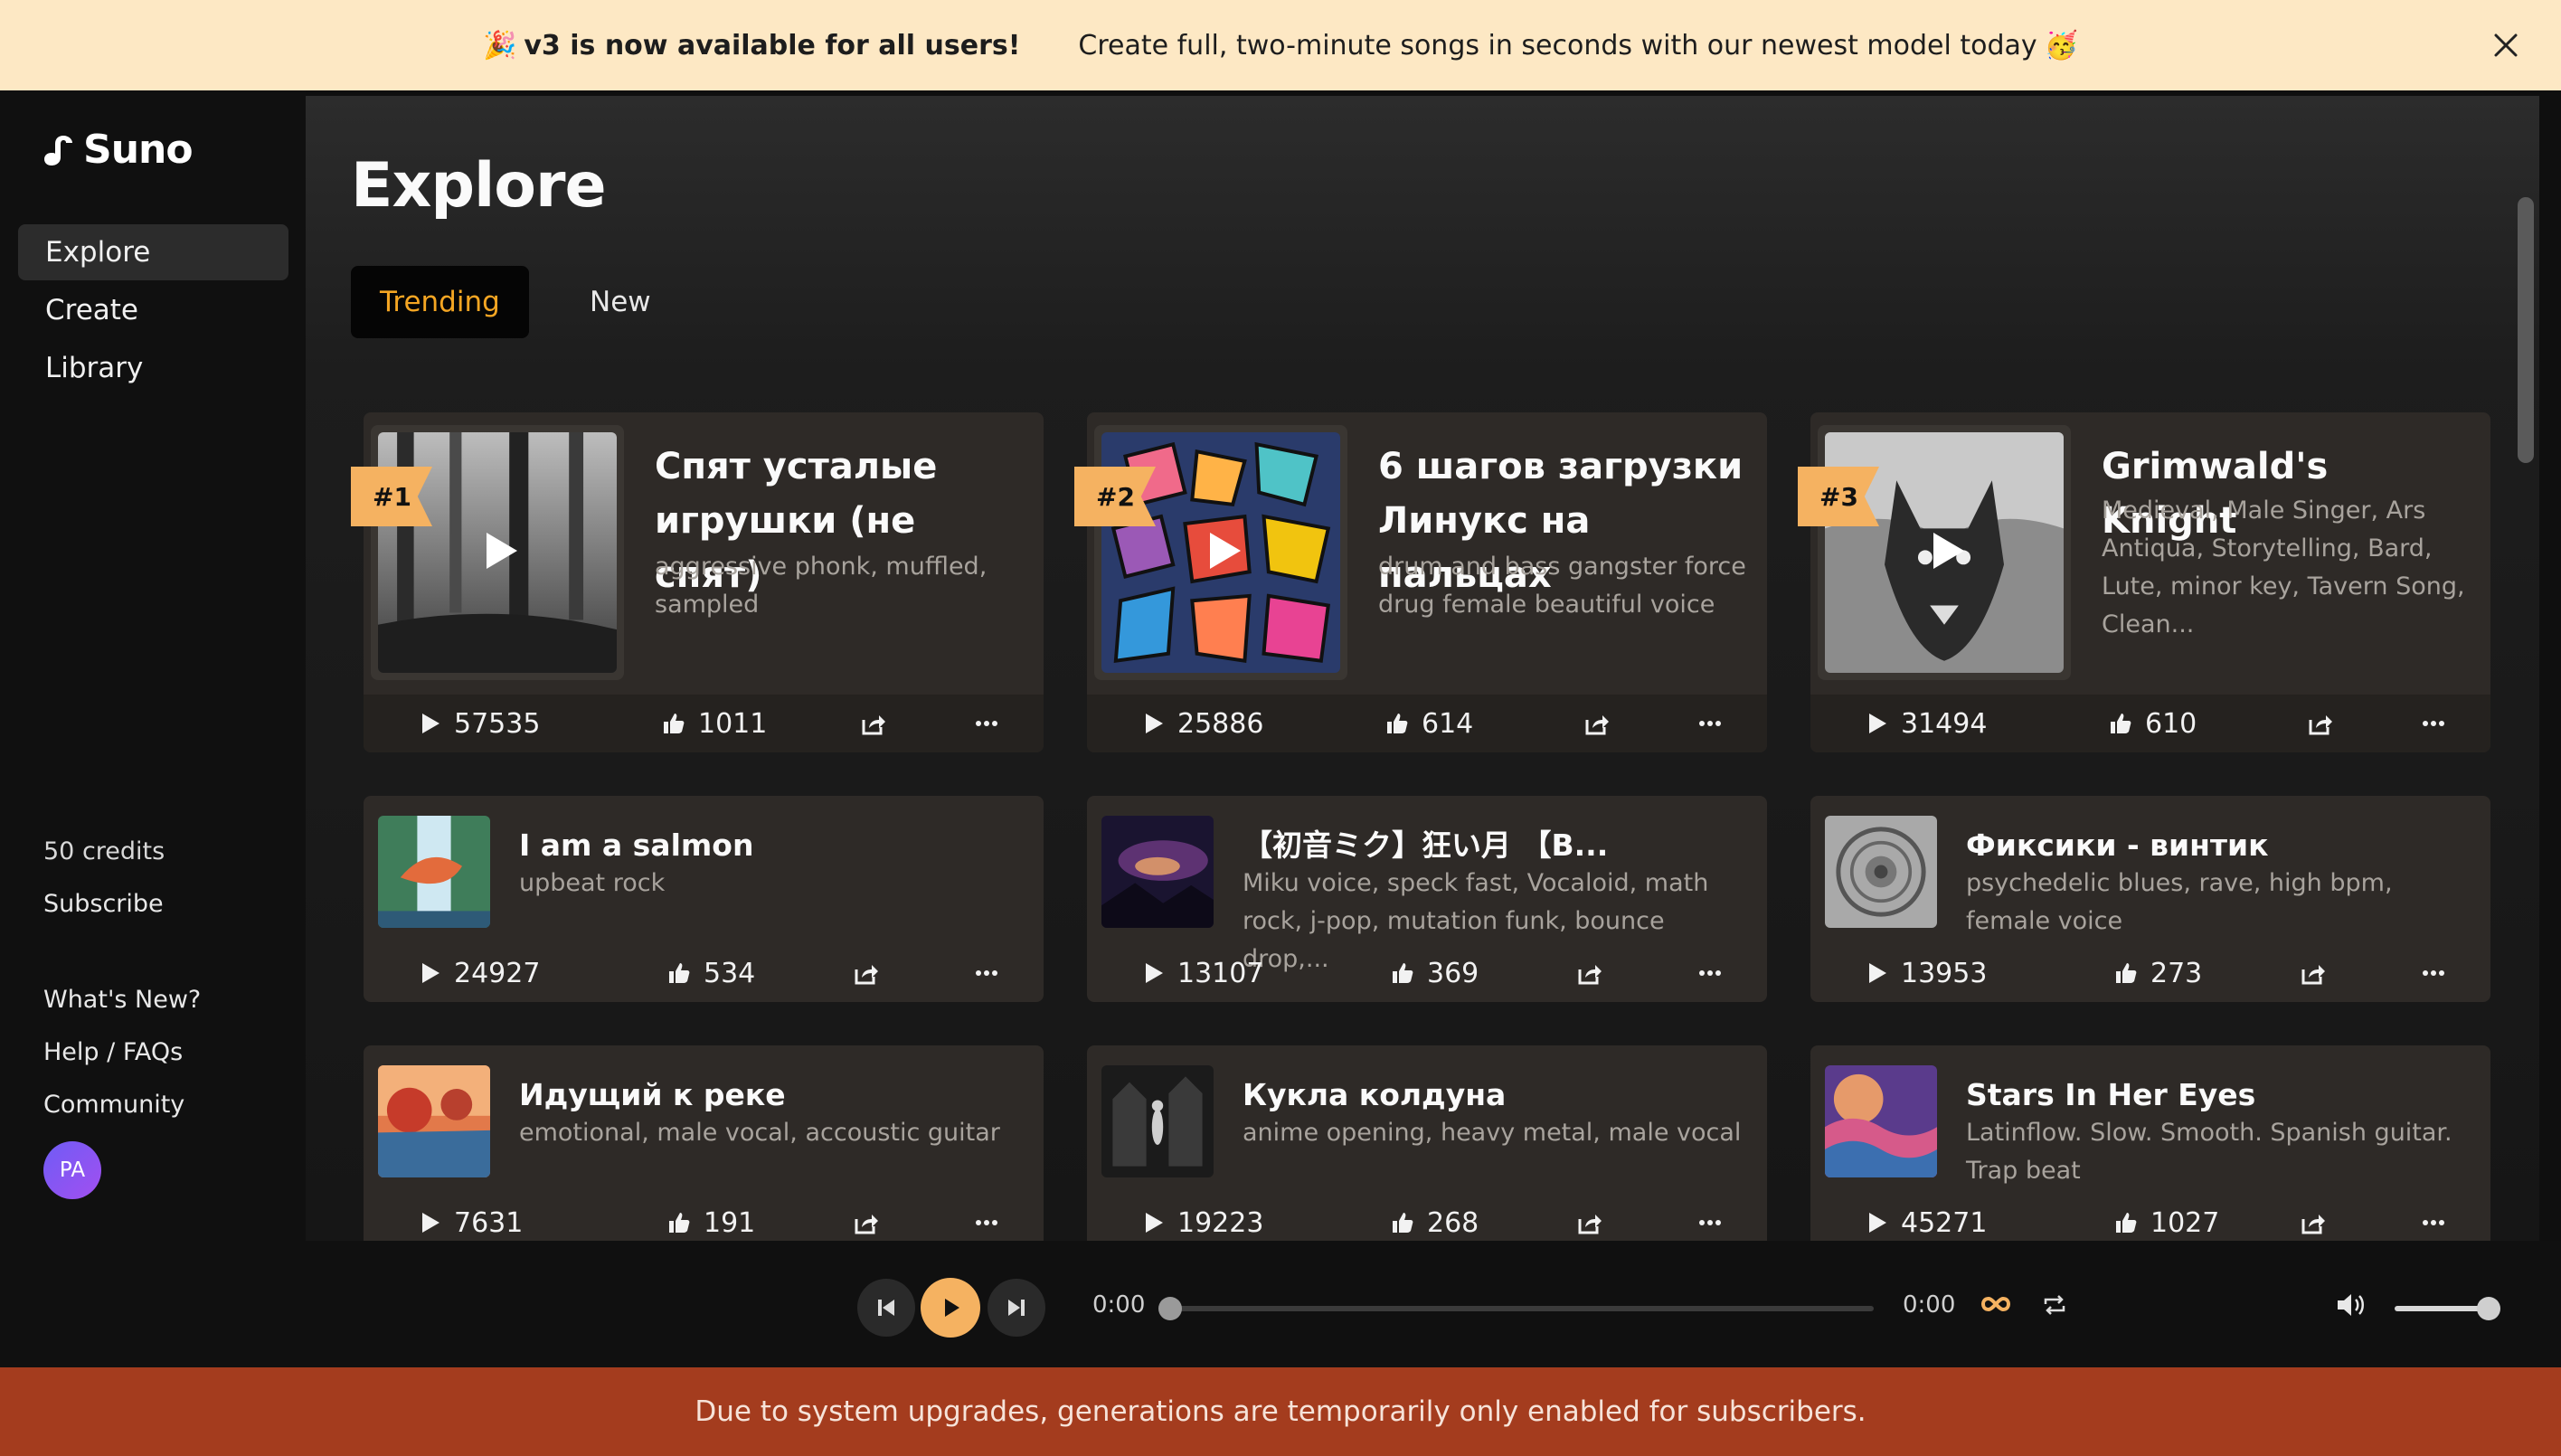 This screenshot has height=1456, width=2561. What do you see at coordinates (1881, 1121) in the screenshot?
I see `sky-art` at bounding box center [1881, 1121].